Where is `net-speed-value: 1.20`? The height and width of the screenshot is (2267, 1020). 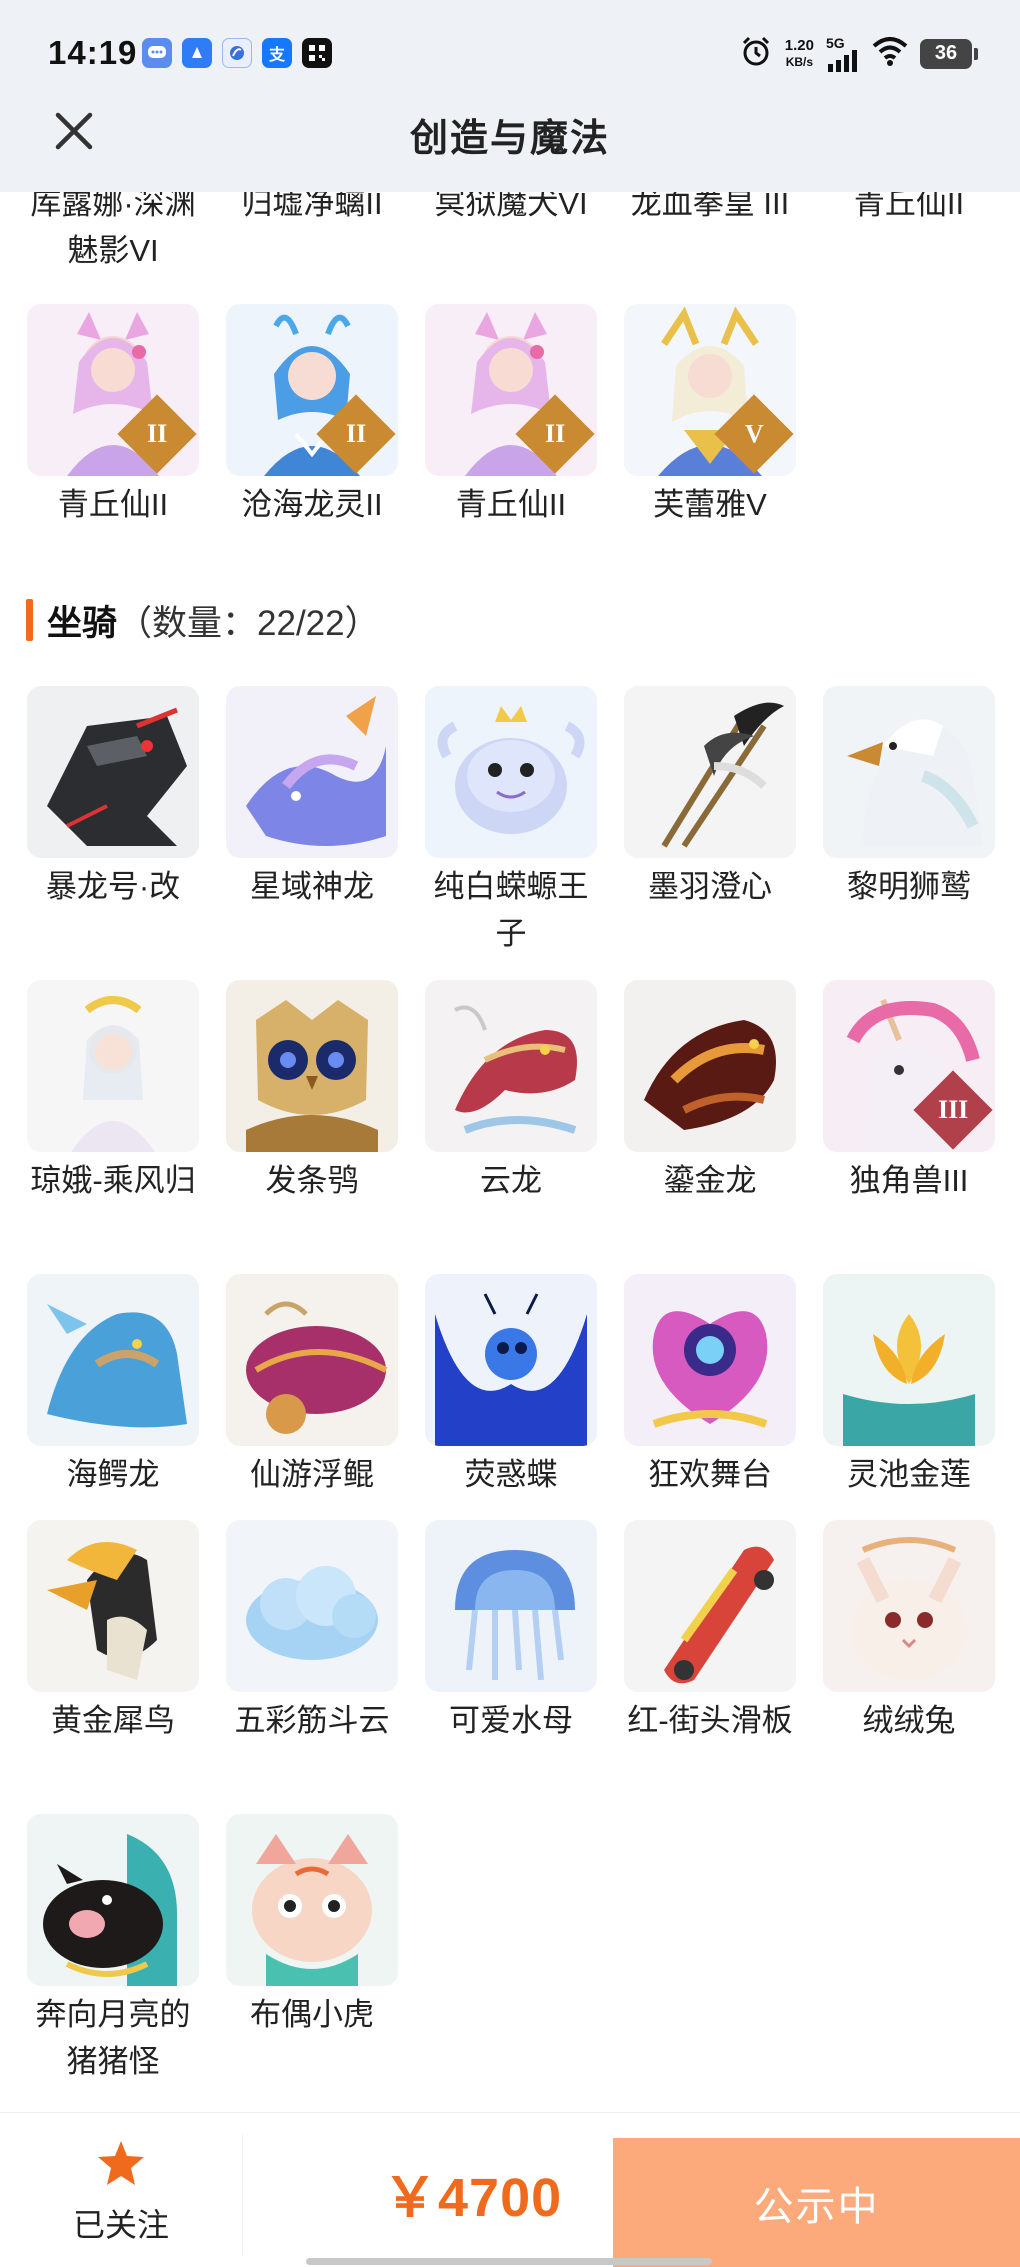 net-speed-value: 1.20 is located at coordinates (799, 45).